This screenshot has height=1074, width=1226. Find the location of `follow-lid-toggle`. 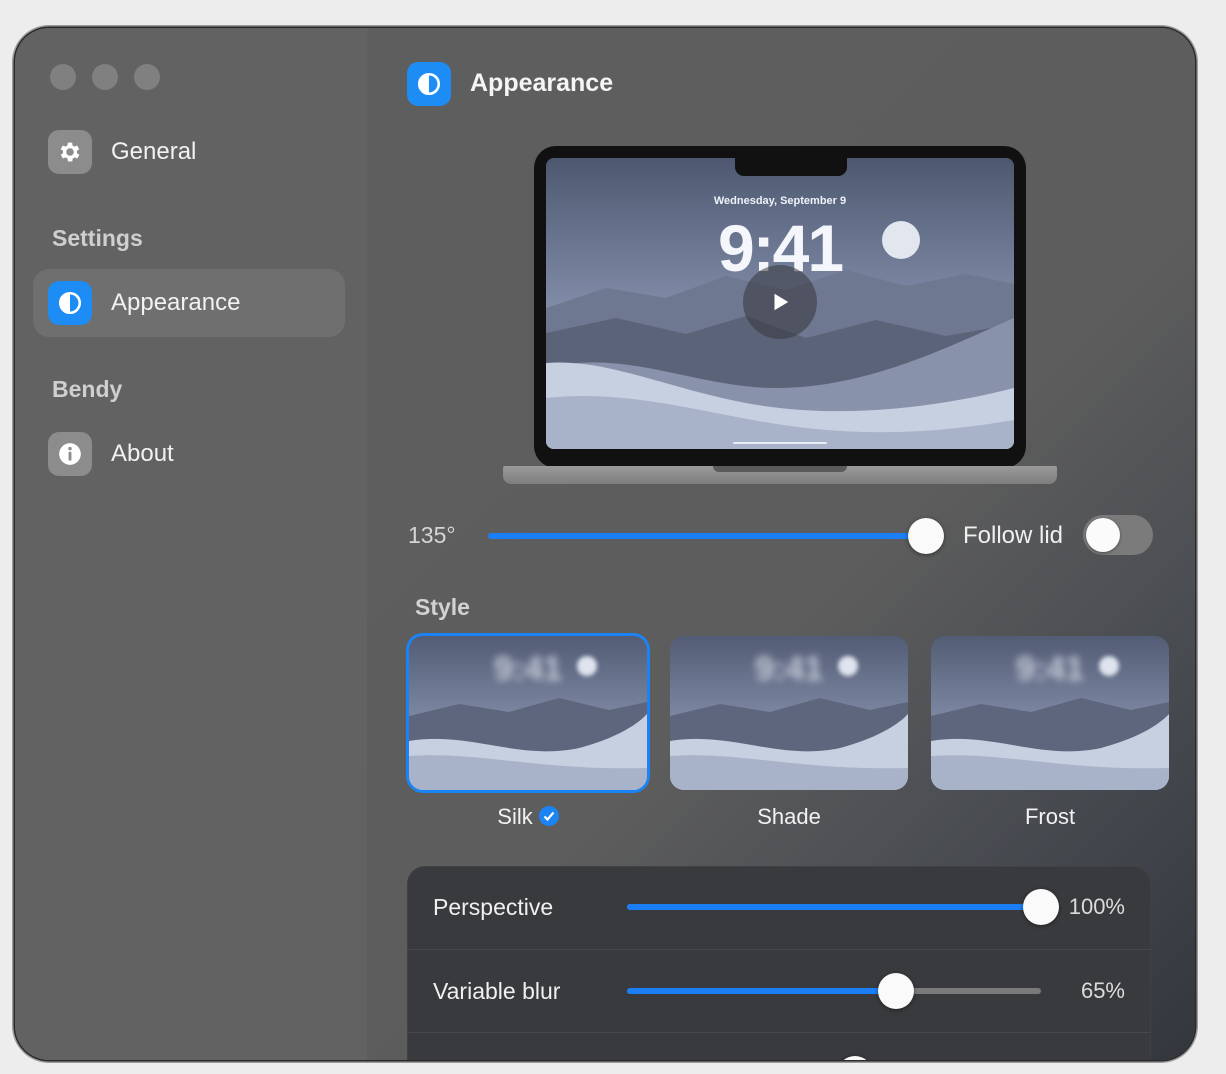

follow-lid-toggle is located at coordinates (1118, 535).